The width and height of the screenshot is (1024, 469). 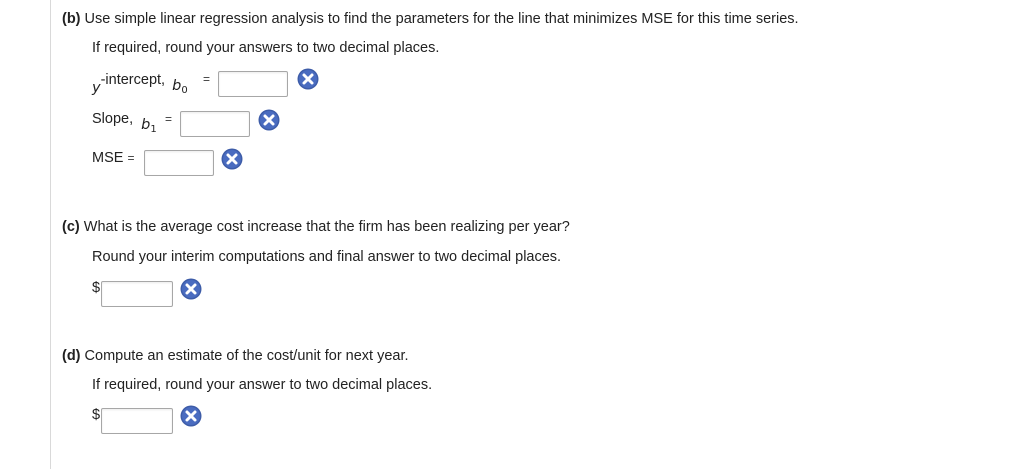 I want to click on part-c-input, so click(x=137, y=294).